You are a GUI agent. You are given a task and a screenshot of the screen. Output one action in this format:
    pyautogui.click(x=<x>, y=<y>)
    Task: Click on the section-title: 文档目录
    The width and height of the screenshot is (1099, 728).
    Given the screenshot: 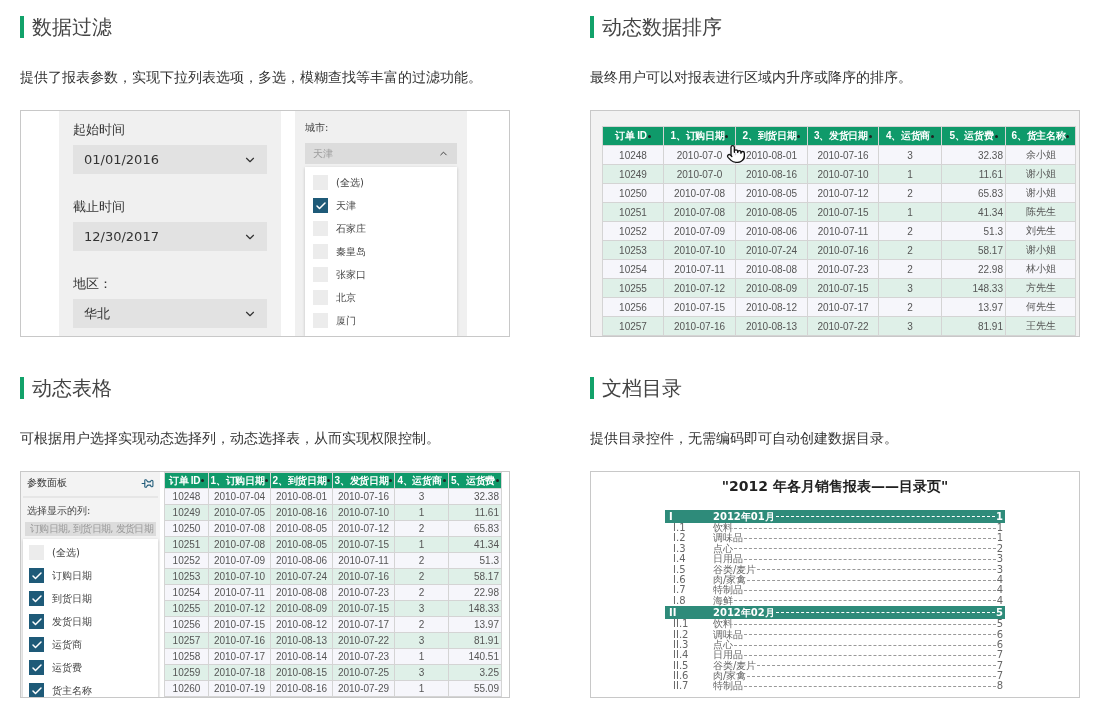 What is the action you would take?
    pyautogui.click(x=642, y=388)
    